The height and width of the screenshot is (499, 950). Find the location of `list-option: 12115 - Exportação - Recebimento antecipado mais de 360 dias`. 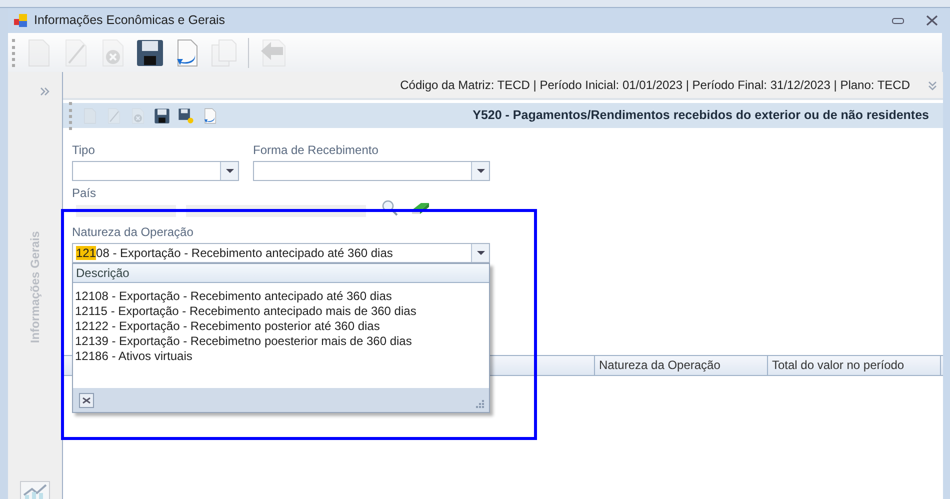

list-option: 12115 - Exportação - Recebimento antecipado mais de 360 dias is located at coordinates (282, 311).